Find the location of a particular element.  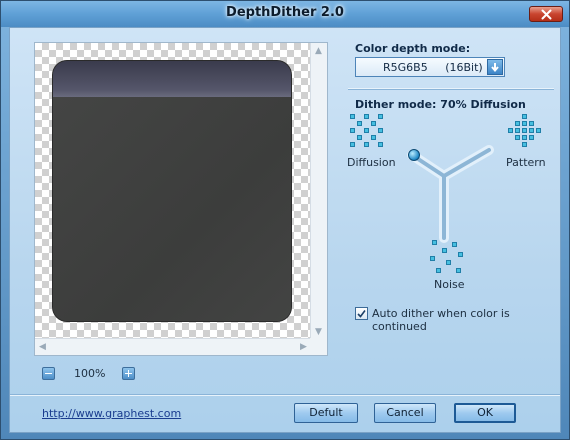

scroll-left-arrow-icon: ◀ is located at coordinates (42, 346).